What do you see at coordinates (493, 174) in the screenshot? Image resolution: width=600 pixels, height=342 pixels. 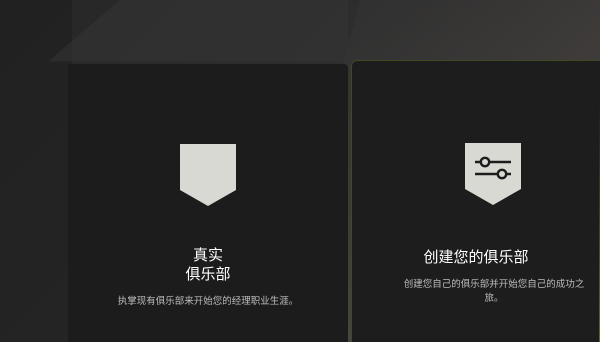 I see `sliders-shield-icon` at bounding box center [493, 174].